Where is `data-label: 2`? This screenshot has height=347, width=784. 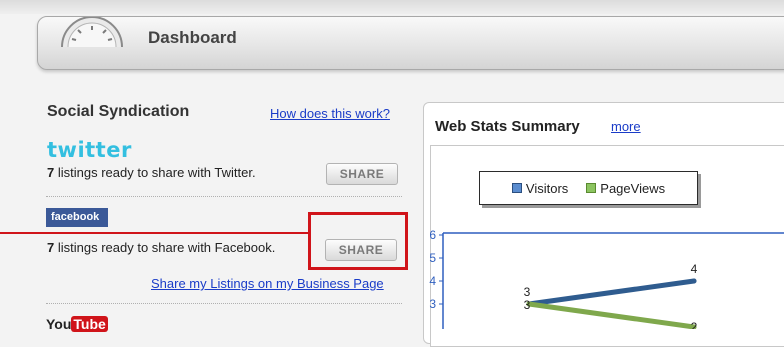 data-label: 2 is located at coordinates (694, 324).